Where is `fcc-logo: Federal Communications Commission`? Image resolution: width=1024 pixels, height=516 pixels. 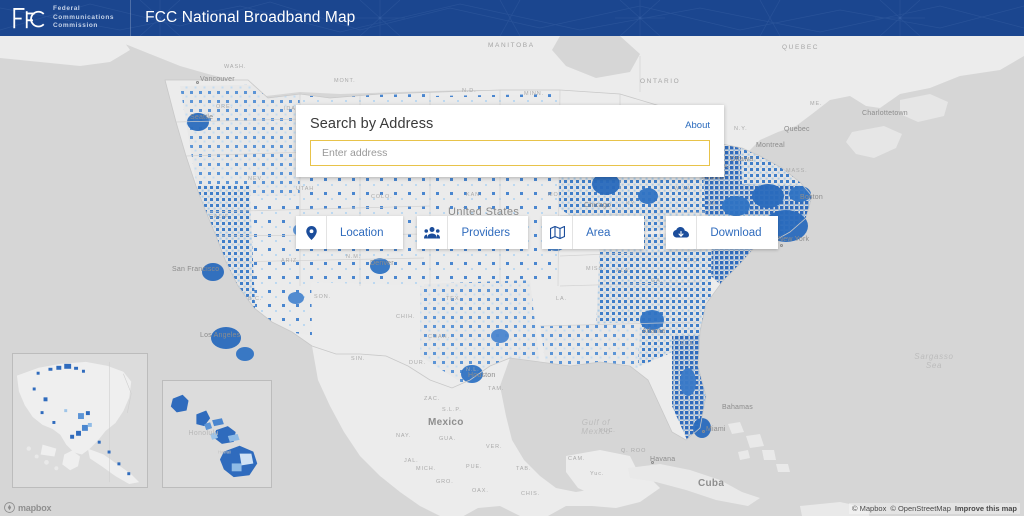 fcc-logo: Federal Communications Commission is located at coordinates (63, 18).